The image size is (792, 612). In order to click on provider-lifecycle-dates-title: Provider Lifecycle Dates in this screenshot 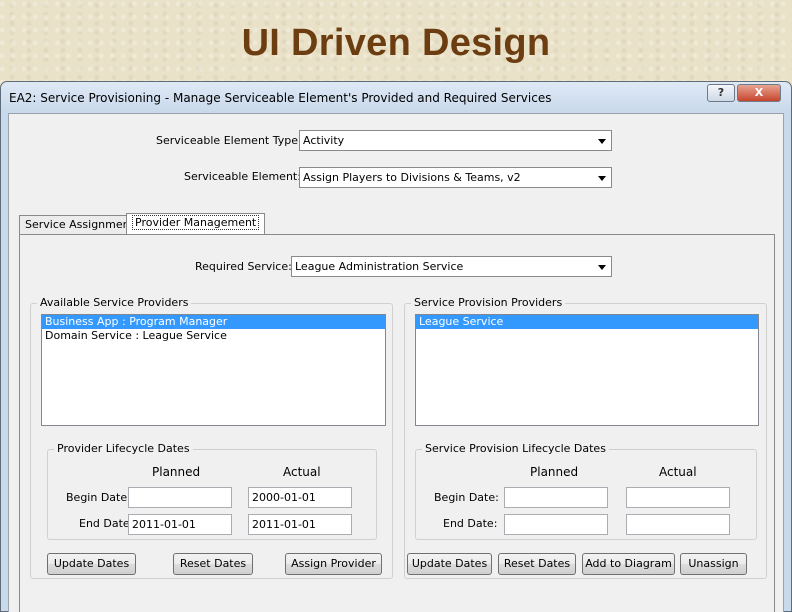, I will do `click(123, 448)`.